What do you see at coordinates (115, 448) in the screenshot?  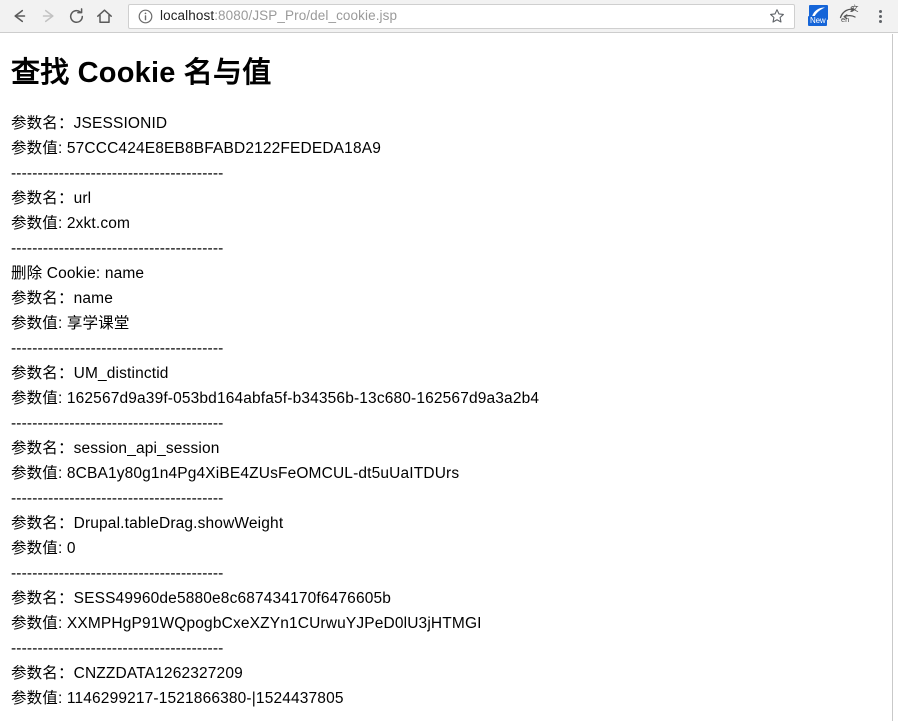 I see `cookie-name-line: 参数名：session_api_session` at bounding box center [115, 448].